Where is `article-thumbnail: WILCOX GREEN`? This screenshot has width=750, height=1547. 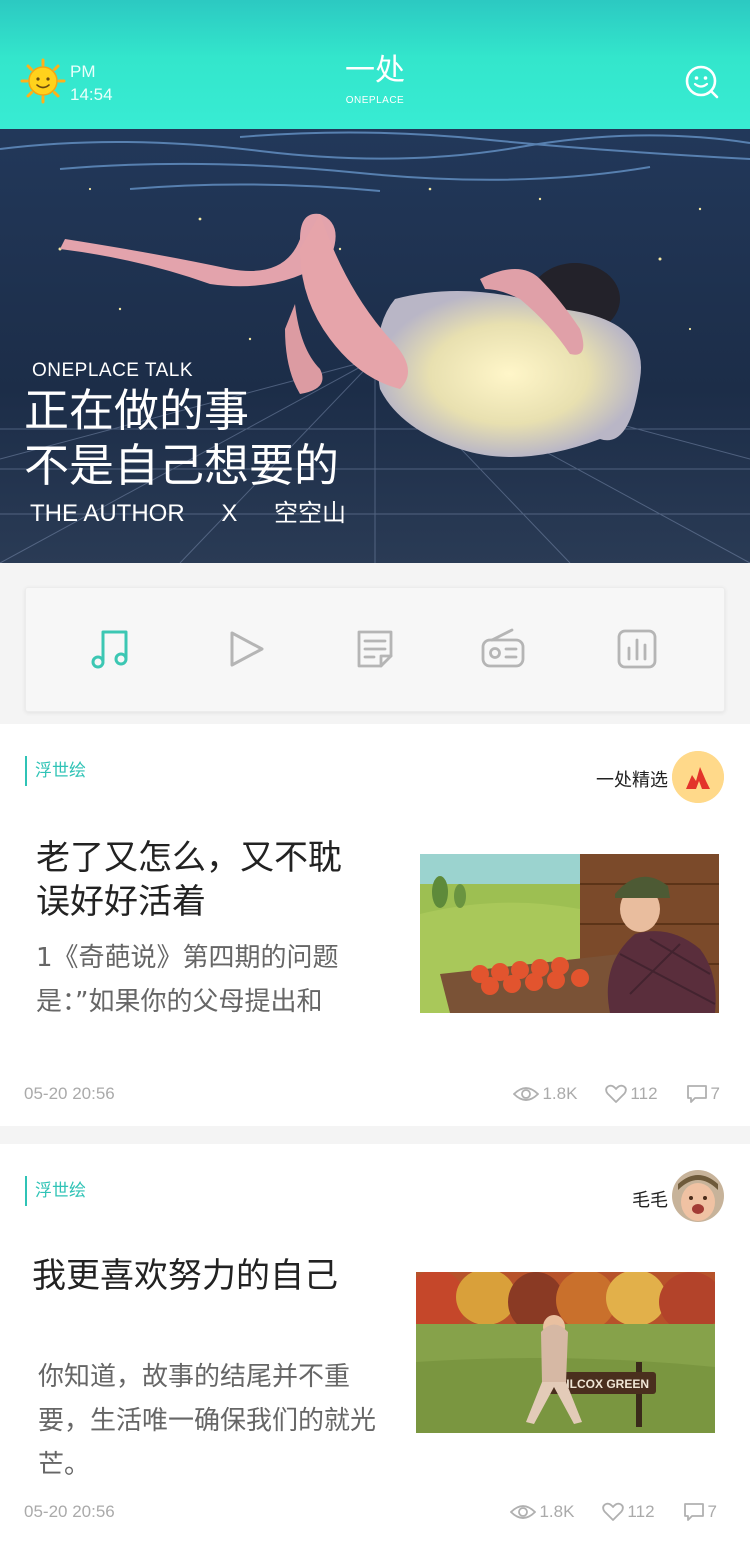 article-thumbnail: WILCOX GREEN is located at coordinates (565, 1352).